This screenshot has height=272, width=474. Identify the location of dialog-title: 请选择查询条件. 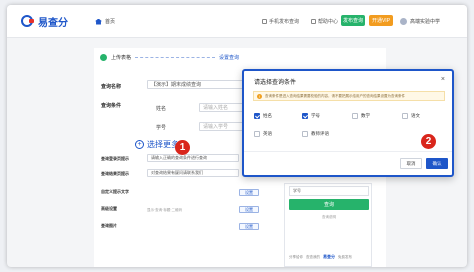
(275, 83).